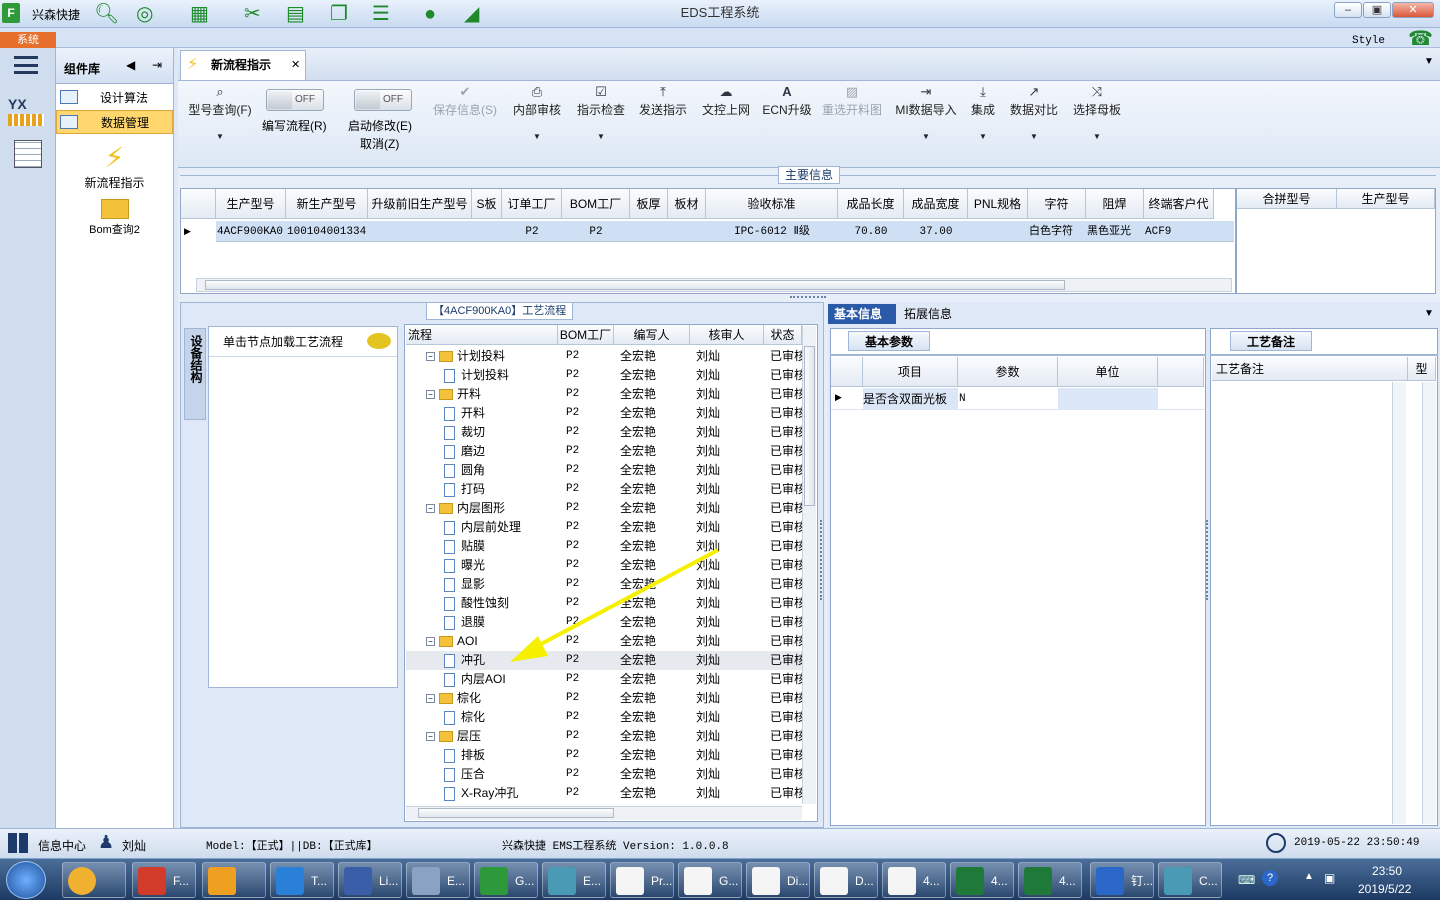  I want to click on list-icon: ☰, so click(381, 14).